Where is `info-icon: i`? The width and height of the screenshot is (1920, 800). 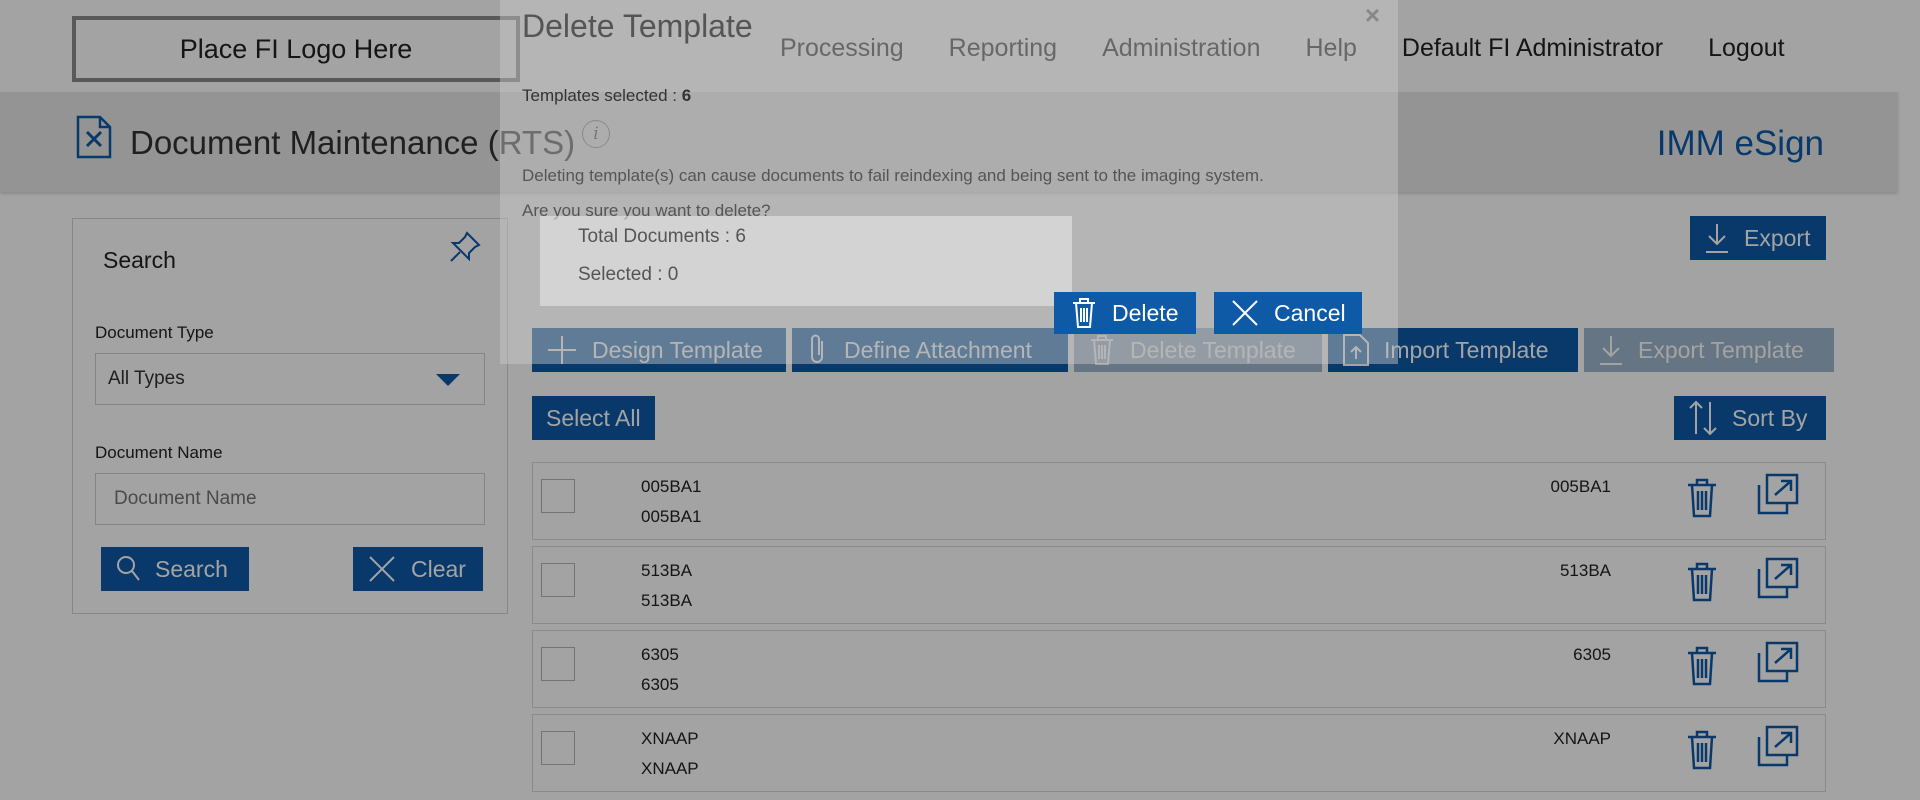 info-icon: i is located at coordinates (596, 134).